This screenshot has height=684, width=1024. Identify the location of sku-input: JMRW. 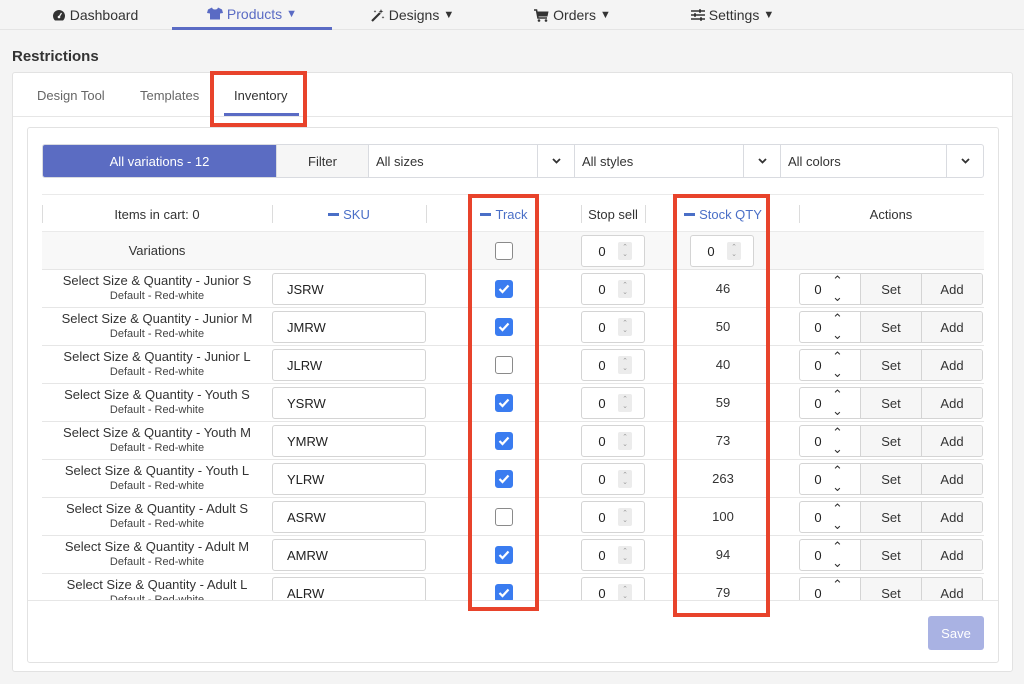
(349, 327).